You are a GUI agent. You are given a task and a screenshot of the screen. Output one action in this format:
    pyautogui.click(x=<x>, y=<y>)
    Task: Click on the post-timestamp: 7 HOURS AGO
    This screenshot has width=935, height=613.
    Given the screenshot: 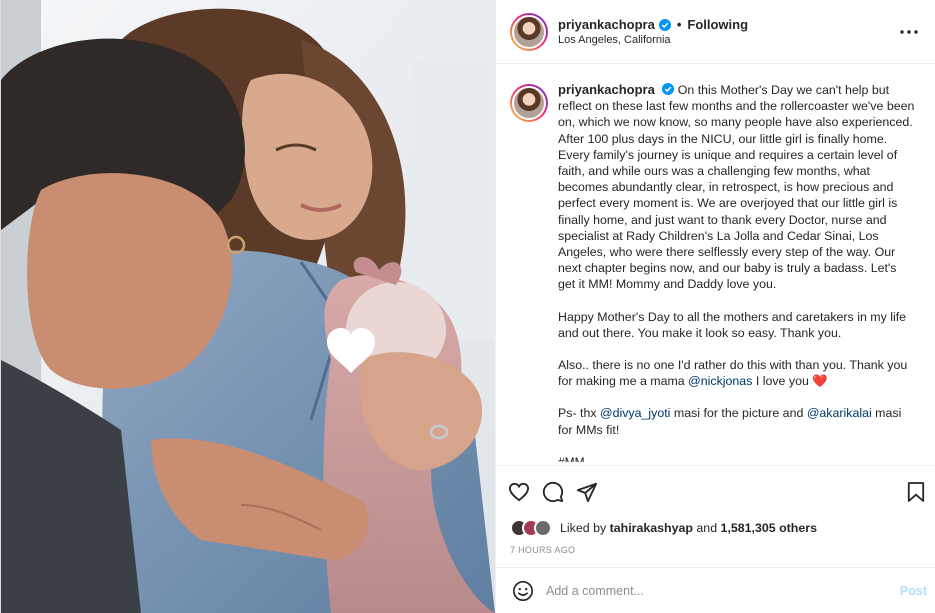 What is the action you would take?
    pyautogui.click(x=715, y=553)
    